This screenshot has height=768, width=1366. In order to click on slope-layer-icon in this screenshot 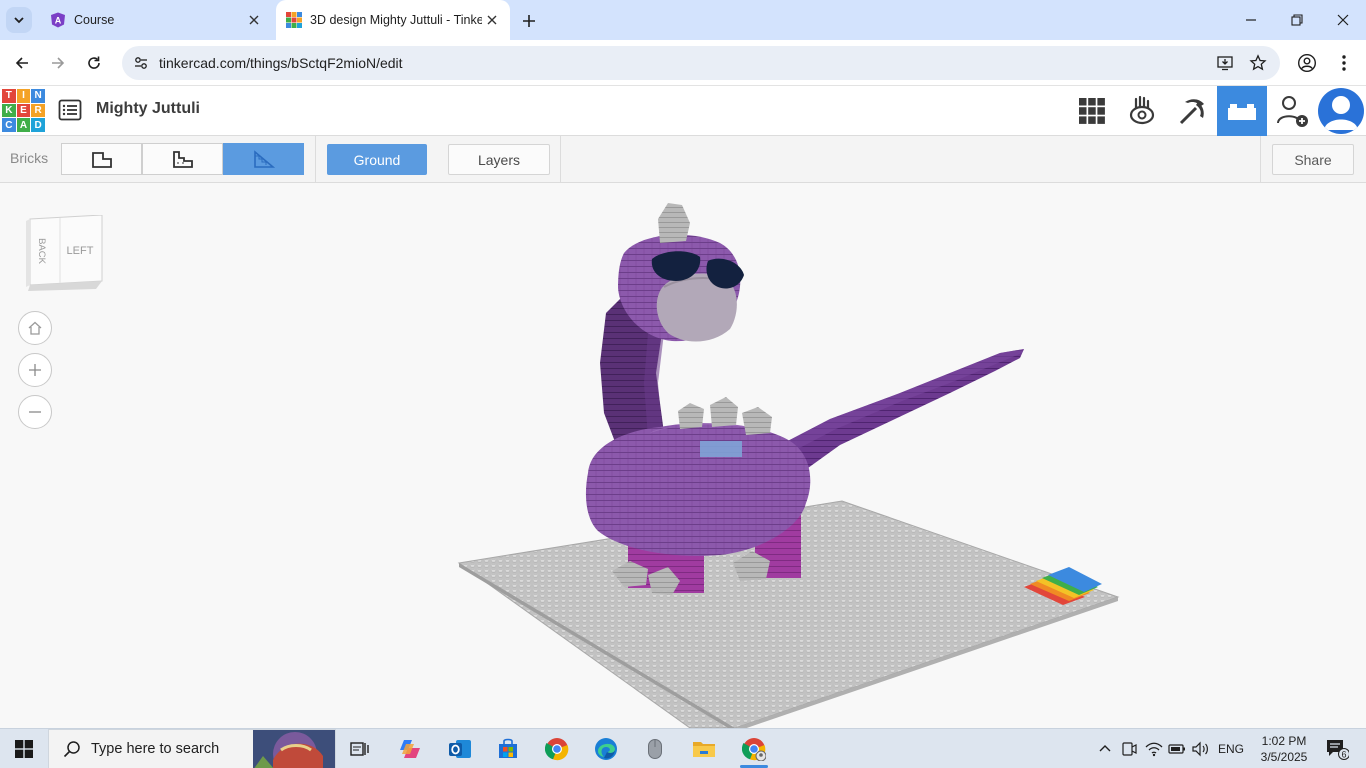, I will do `click(264, 159)`.